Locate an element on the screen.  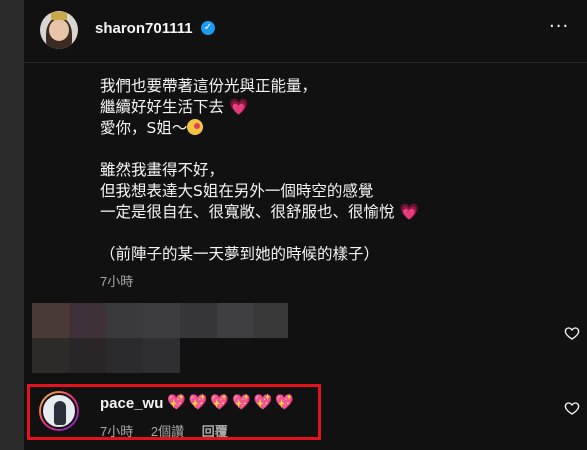
caption-line: 雖然我畫得不好， is located at coordinates (330, 170).